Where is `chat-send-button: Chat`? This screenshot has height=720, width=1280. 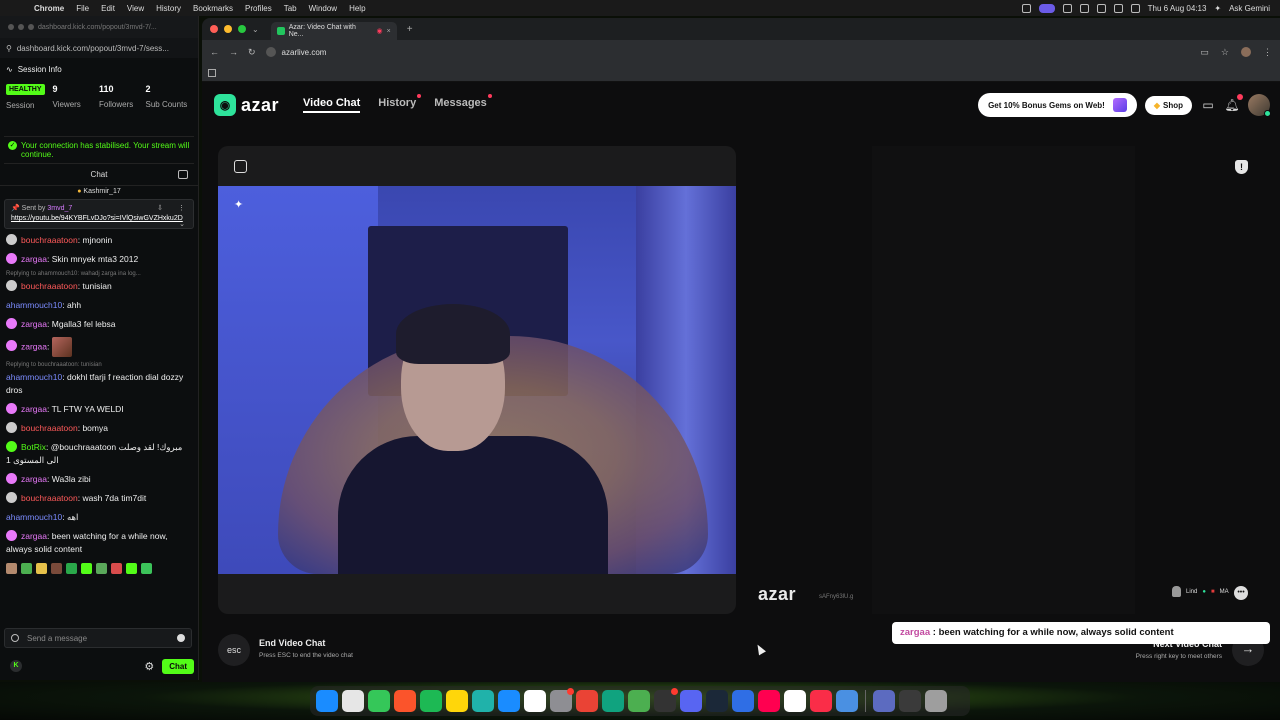 chat-send-button: Chat is located at coordinates (178, 666).